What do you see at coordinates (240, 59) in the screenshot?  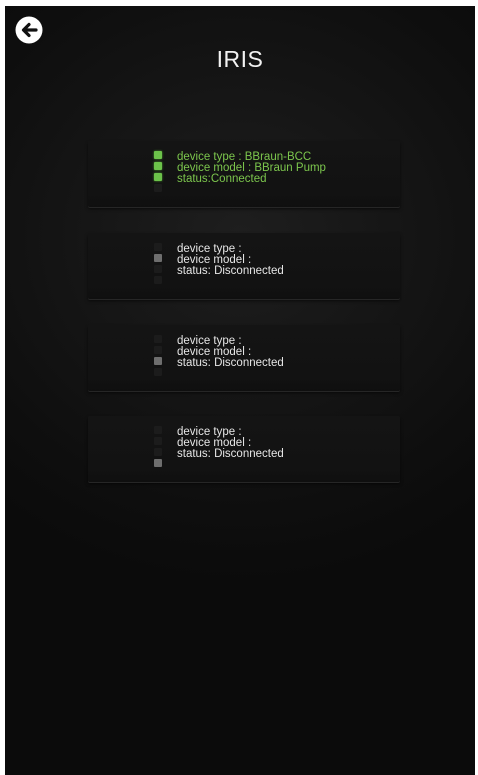 I see `page-title: IRIS` at bounding box center [240, 59].